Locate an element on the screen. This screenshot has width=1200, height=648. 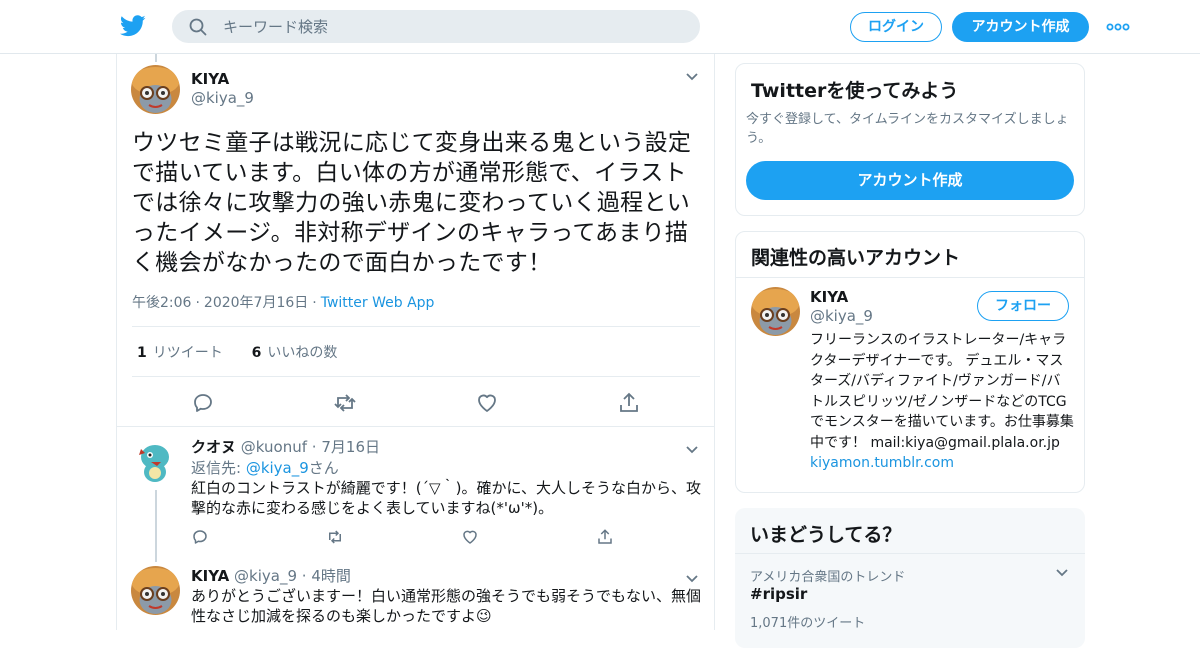
tweet-time: 午後2:06 is located at coordinates (161, 303).